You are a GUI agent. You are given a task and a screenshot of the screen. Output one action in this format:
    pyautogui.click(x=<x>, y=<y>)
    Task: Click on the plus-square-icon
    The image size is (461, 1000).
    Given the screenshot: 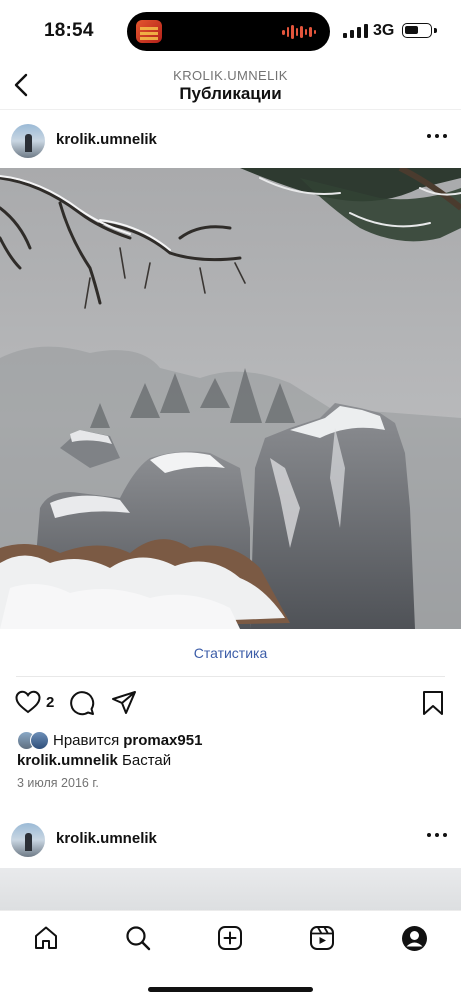 What is the action you would take?
    pyautogui.click(x=230, y=938)
    